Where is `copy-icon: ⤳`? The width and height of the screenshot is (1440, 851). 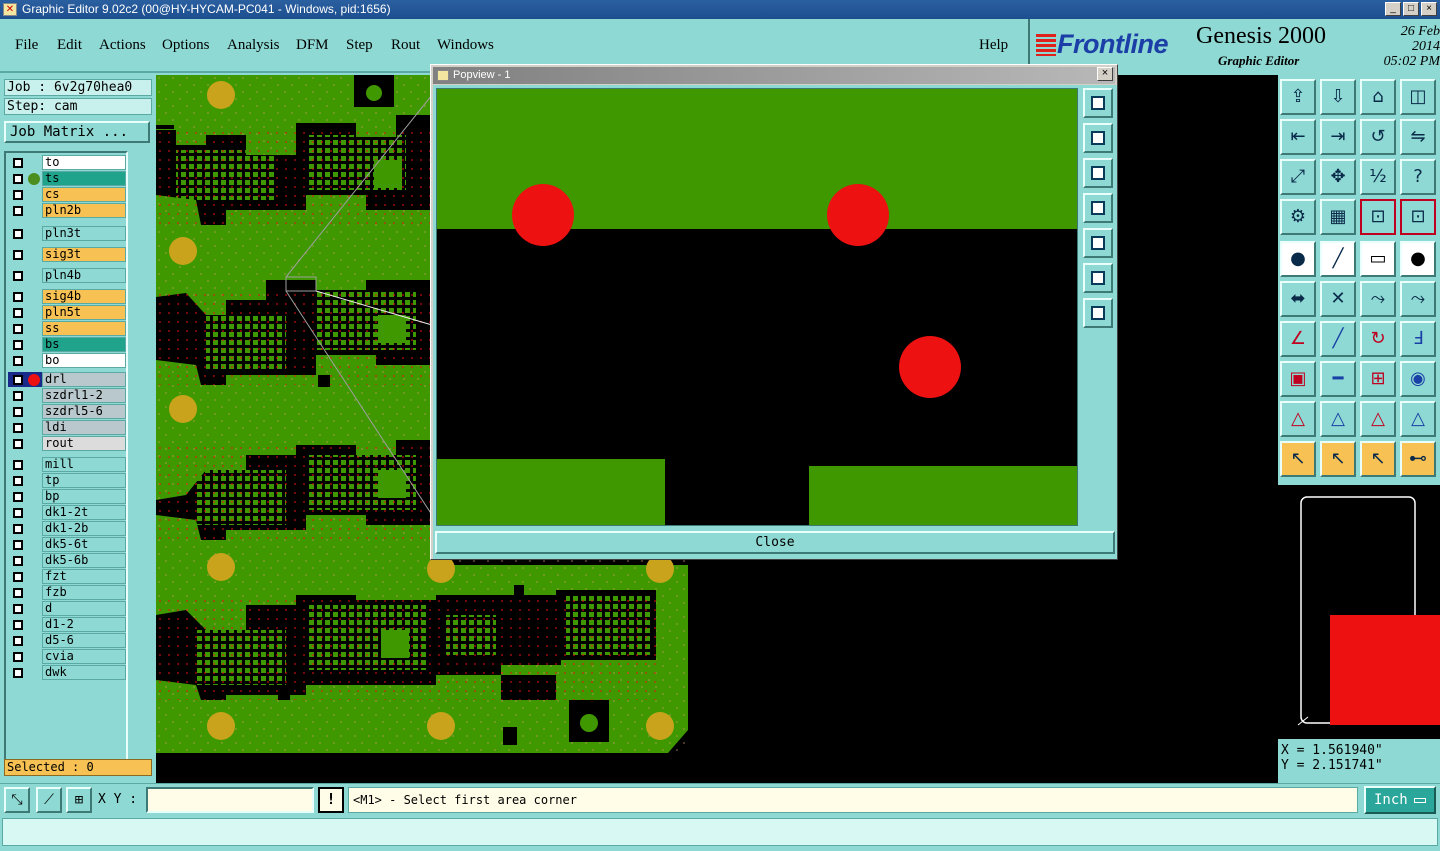 copy-icon: ⤳ is located at coordinates (1418, 299).